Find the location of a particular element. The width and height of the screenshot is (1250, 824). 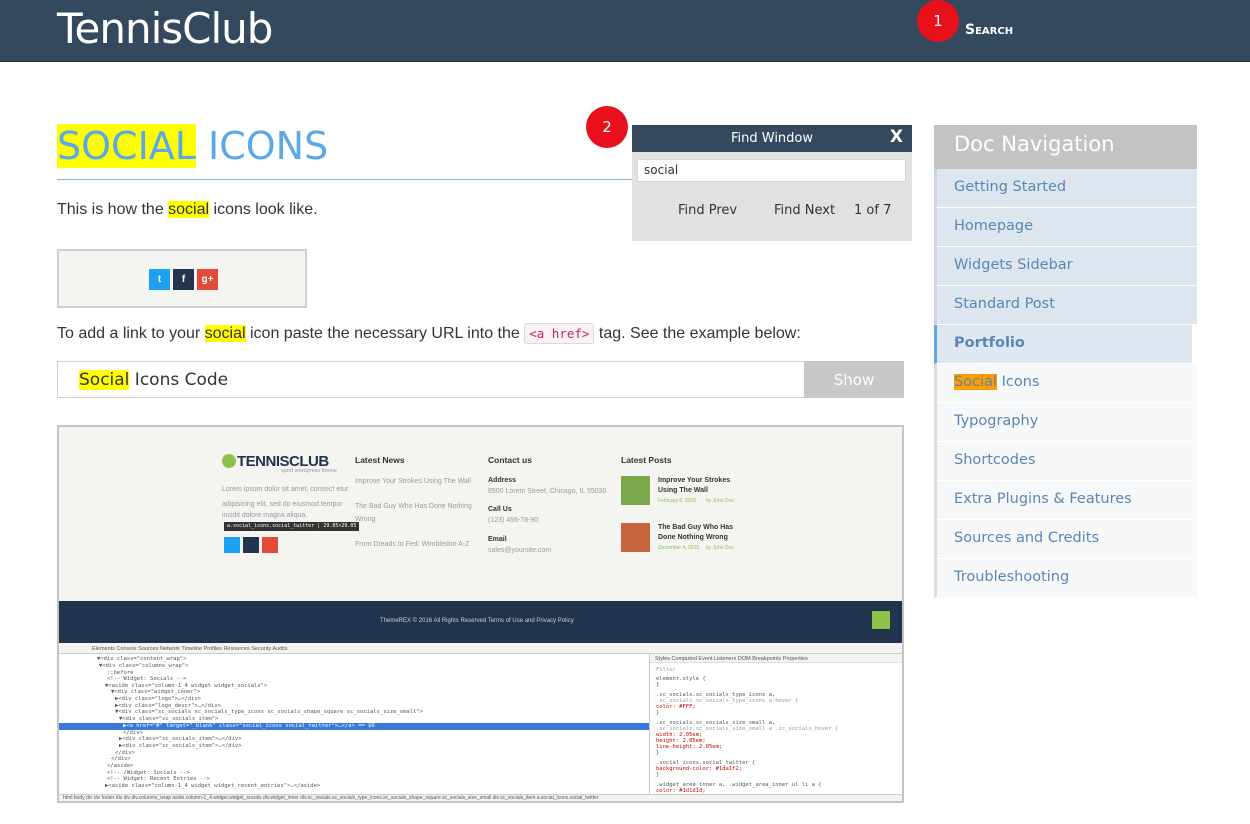

shot-news-3: From Dreads to Fed: Wimbledon A-Z is located at coordinates (412, 544).